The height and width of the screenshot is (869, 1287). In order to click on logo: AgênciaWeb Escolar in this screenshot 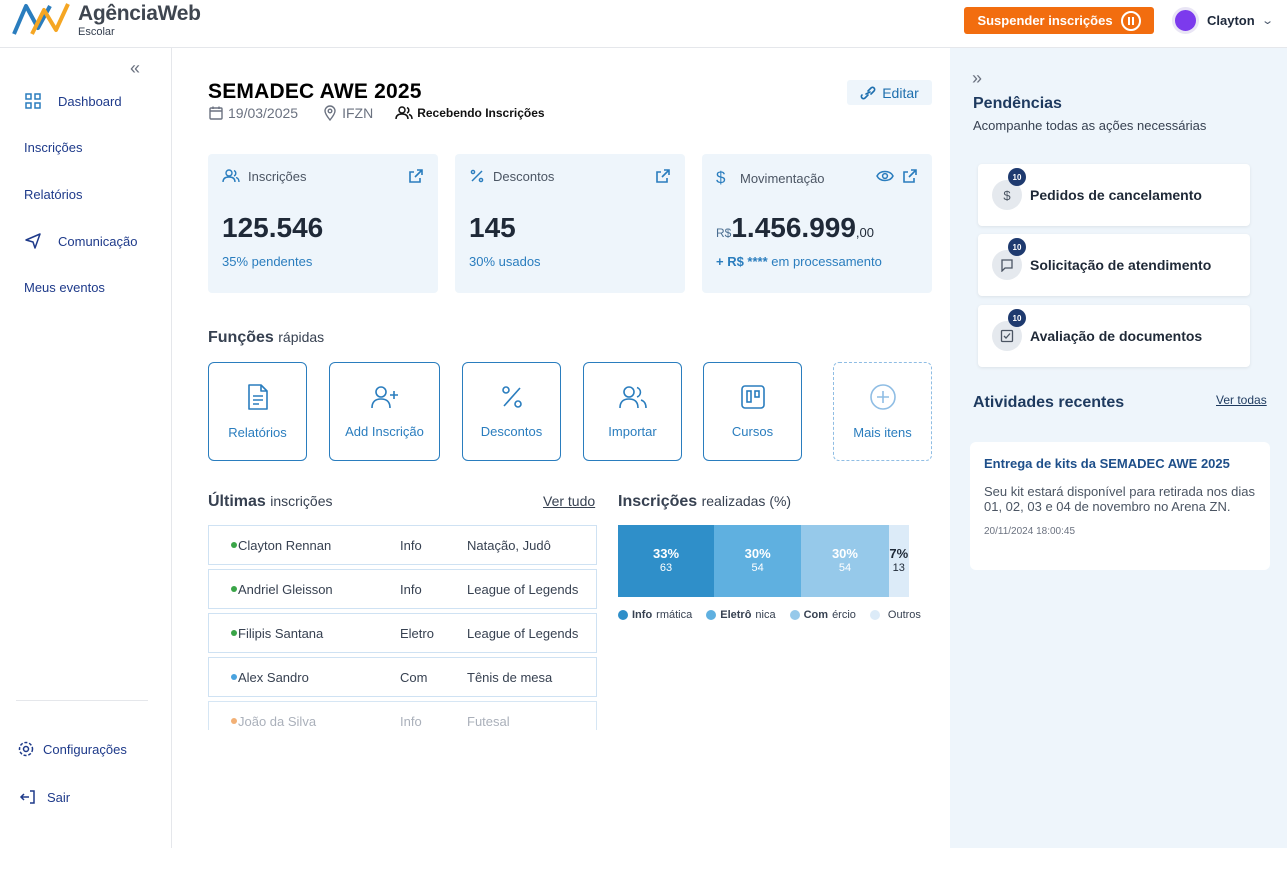, I will do `click(112, 22)`.